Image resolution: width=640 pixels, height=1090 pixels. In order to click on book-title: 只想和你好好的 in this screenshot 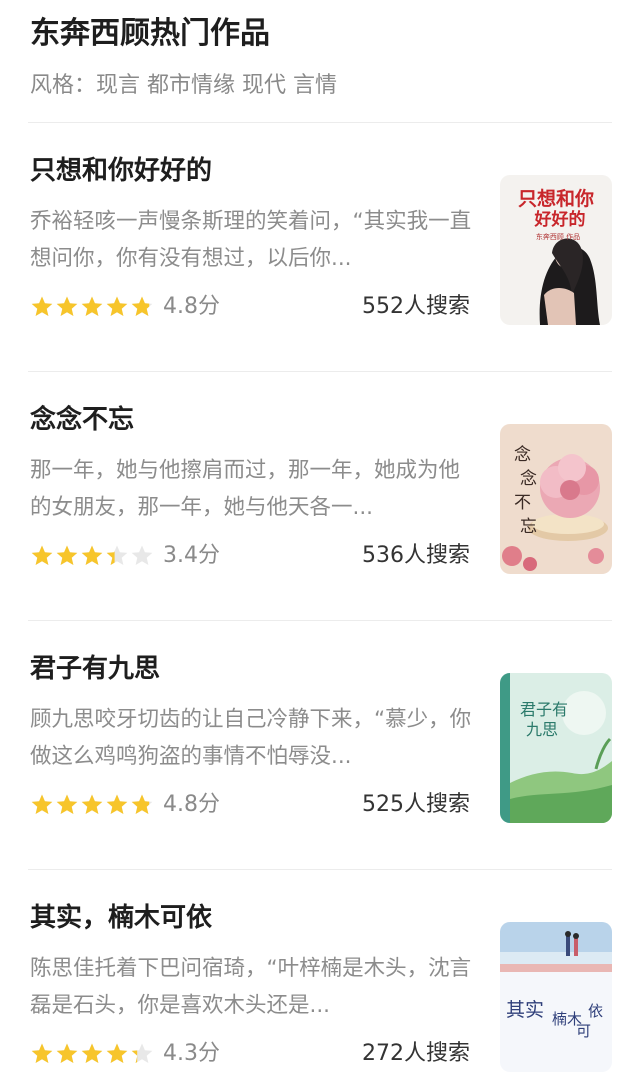, I will do `click(252, 171)`.